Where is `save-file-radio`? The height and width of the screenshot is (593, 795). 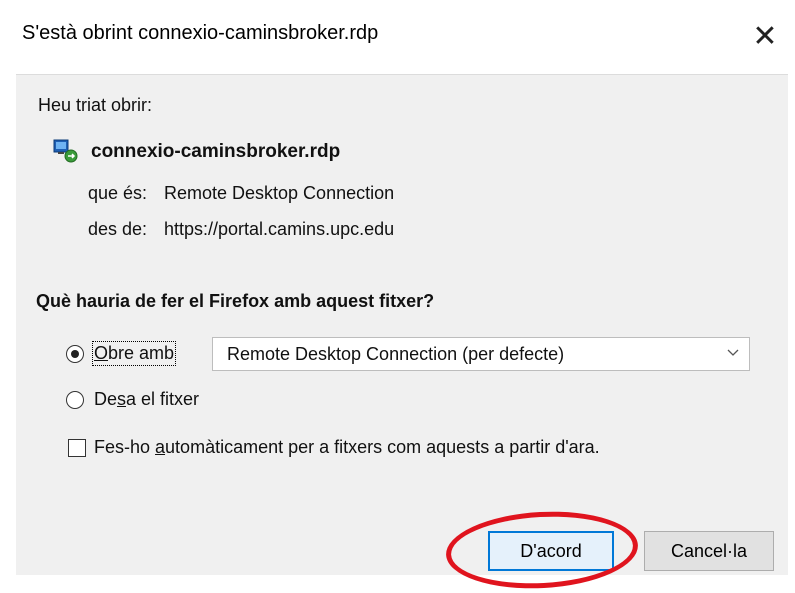 save-file-radio is located at coordinates (75, 400).